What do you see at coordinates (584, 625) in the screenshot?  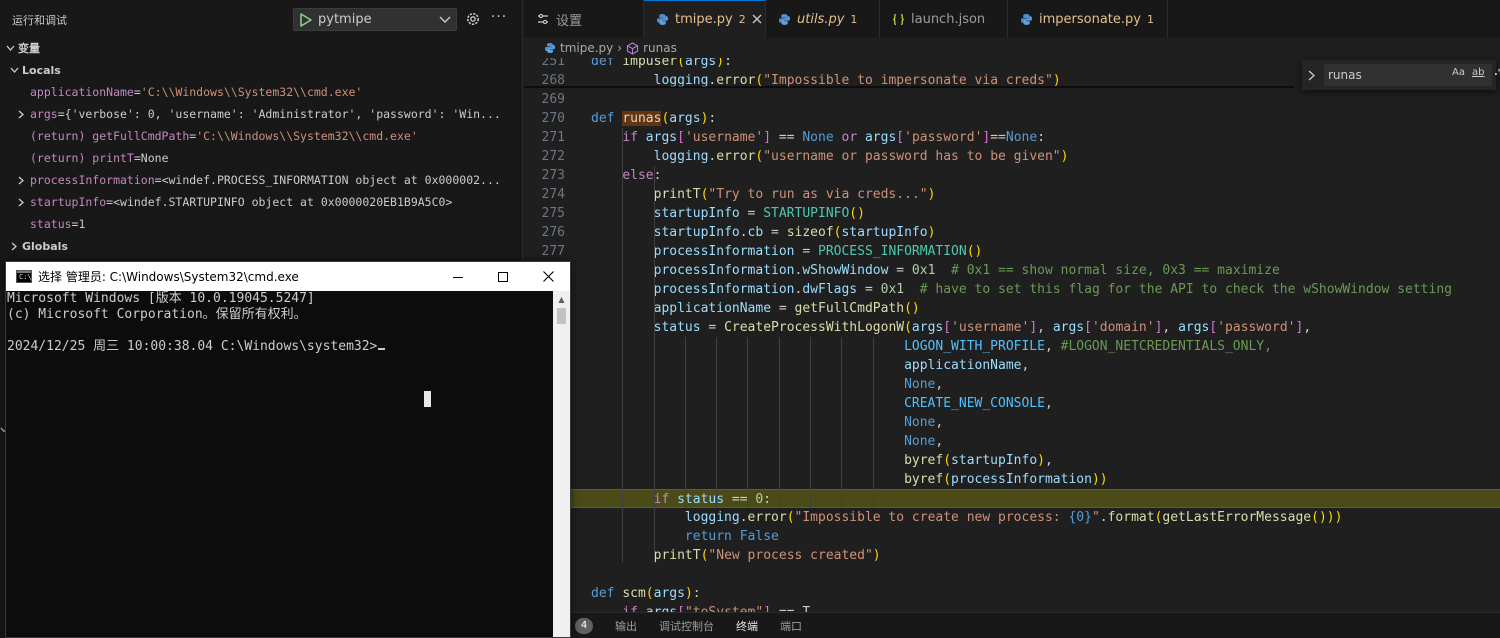 I see `problems-count-badge: 4` at bounding box center [584, 625].